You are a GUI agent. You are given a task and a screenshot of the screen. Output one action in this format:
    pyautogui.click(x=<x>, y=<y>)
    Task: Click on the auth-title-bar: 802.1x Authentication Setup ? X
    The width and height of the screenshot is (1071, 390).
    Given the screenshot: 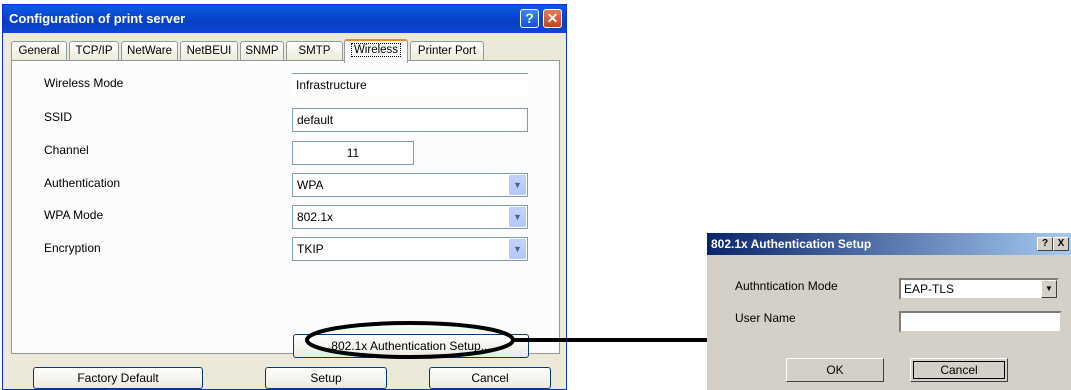 What is the action you would take?
    pyautogui.click(x=889, y=244)
    